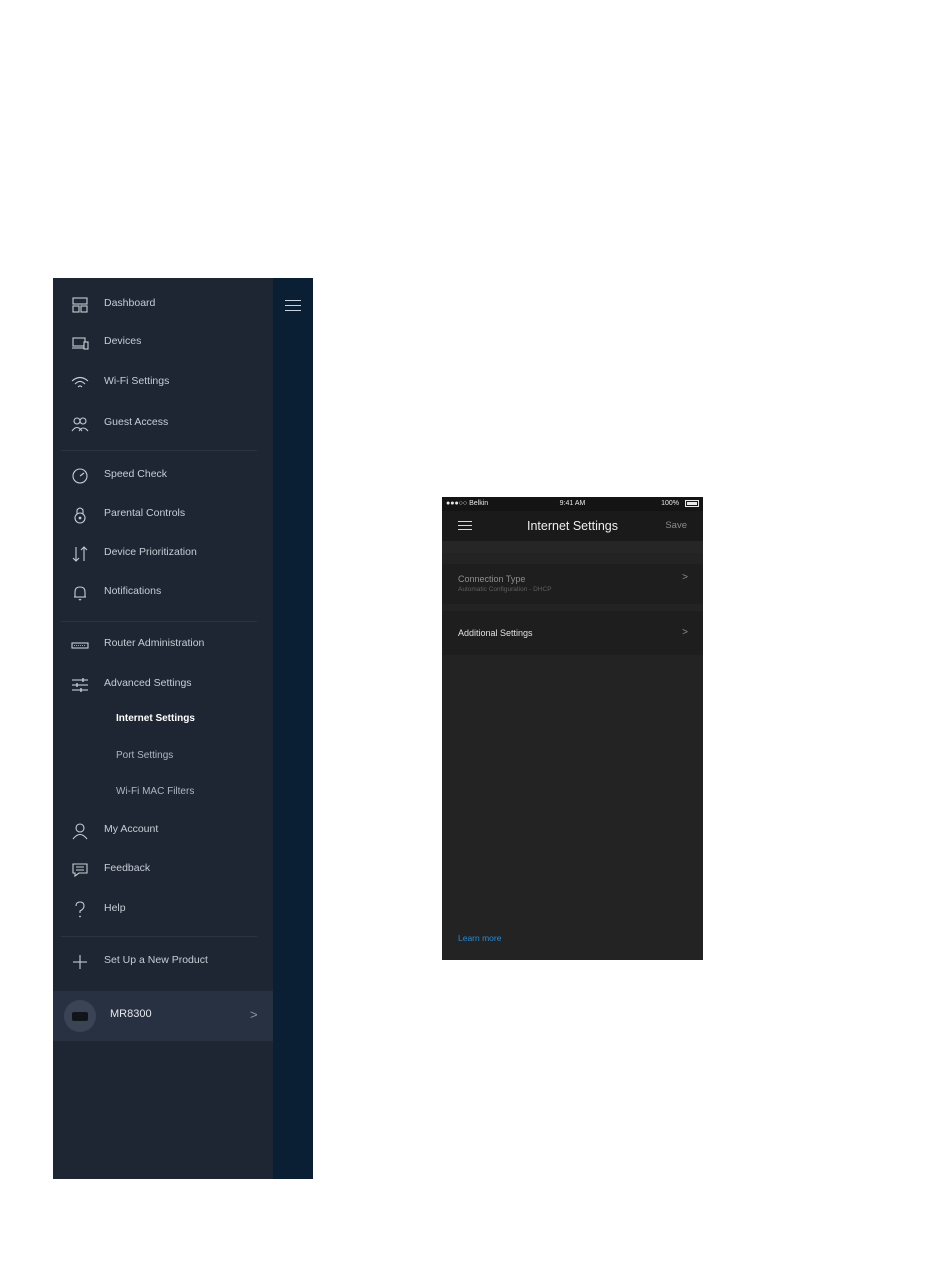 The height and width of the screenshot is (1276, 950). Describe the element at coordinates (155, 791) in the screenshot. I see `sub-item-label: Wi-Fi MAC Filters` at that location.